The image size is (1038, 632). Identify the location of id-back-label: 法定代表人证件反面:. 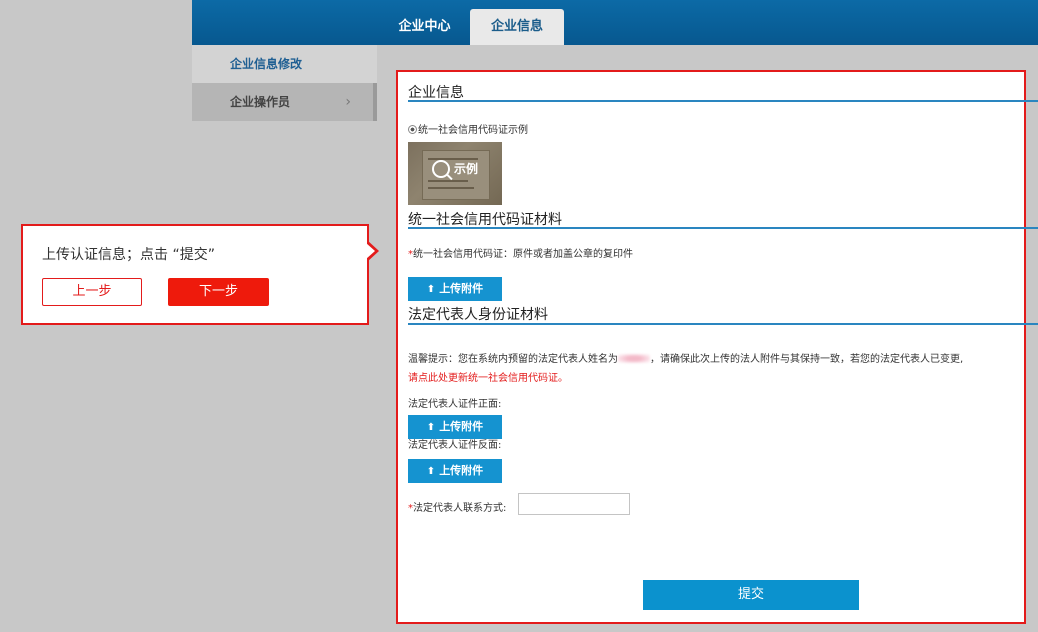
(455, 445).